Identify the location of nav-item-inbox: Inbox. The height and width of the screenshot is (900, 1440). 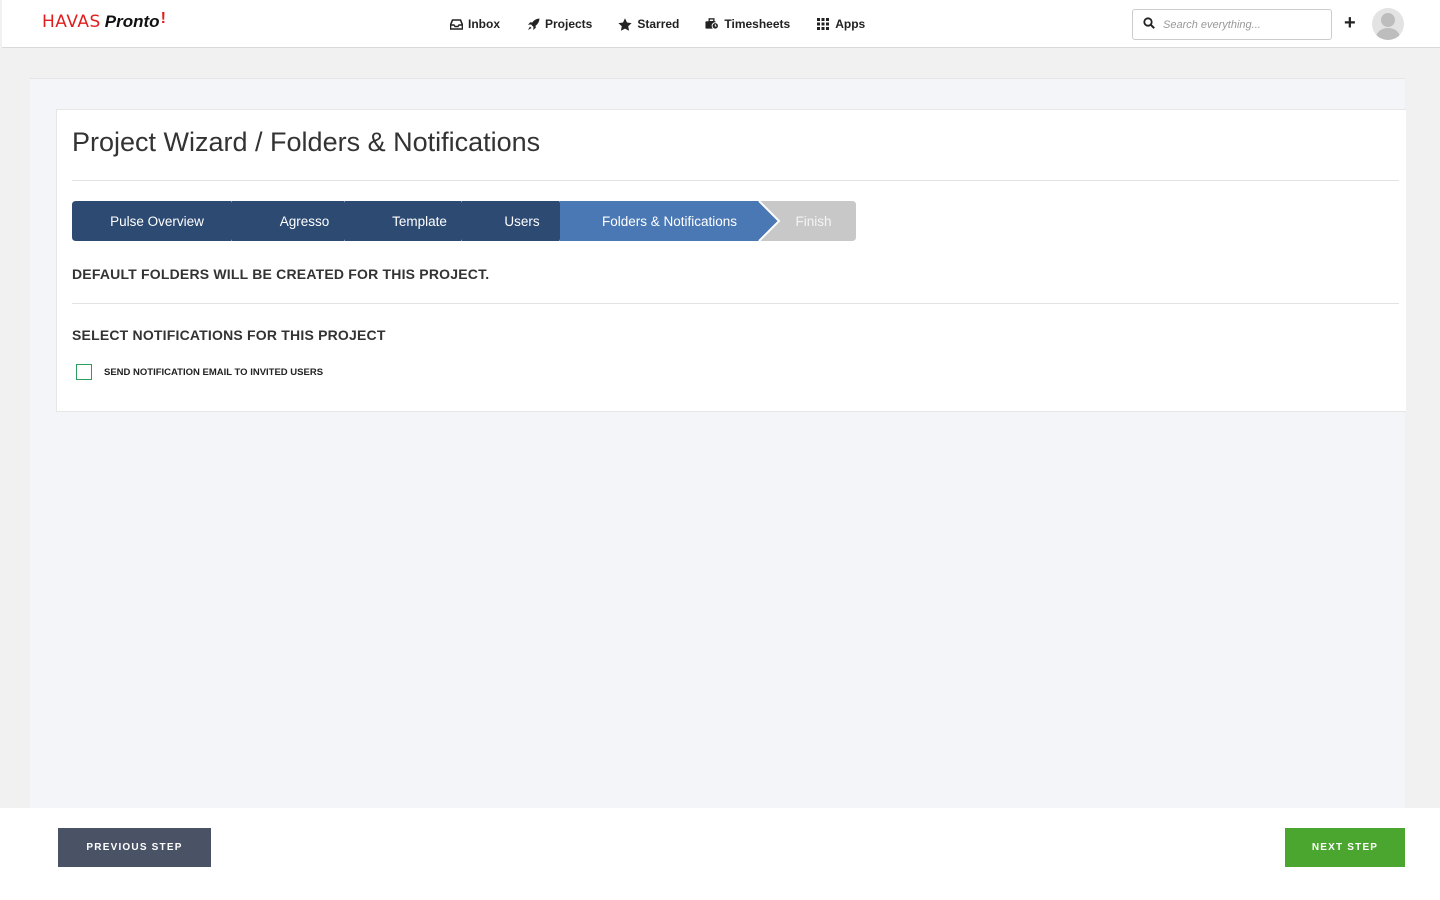
(474, 24).